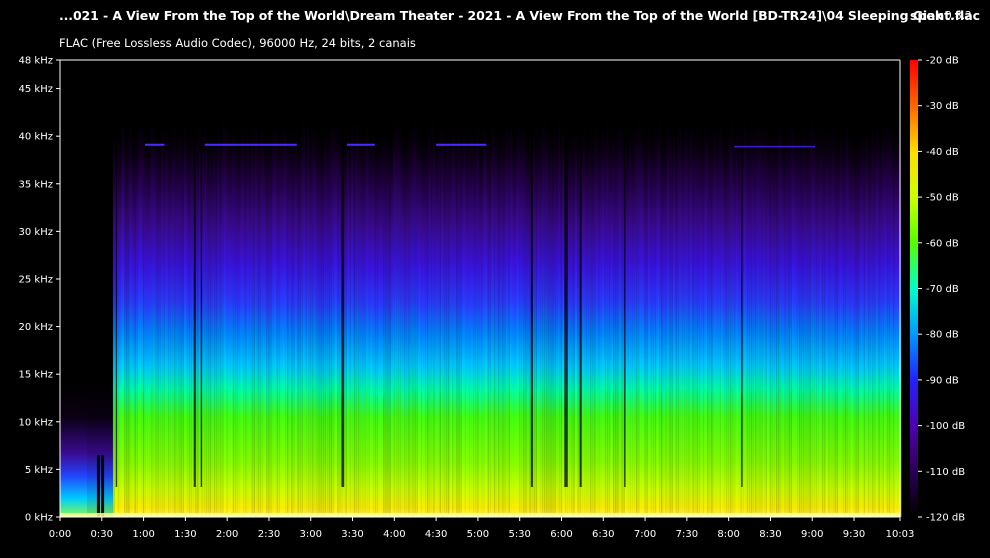 This screenshot has width=990, height=558. I want to click on x-tick-label: 10:03, so click(900, 534).